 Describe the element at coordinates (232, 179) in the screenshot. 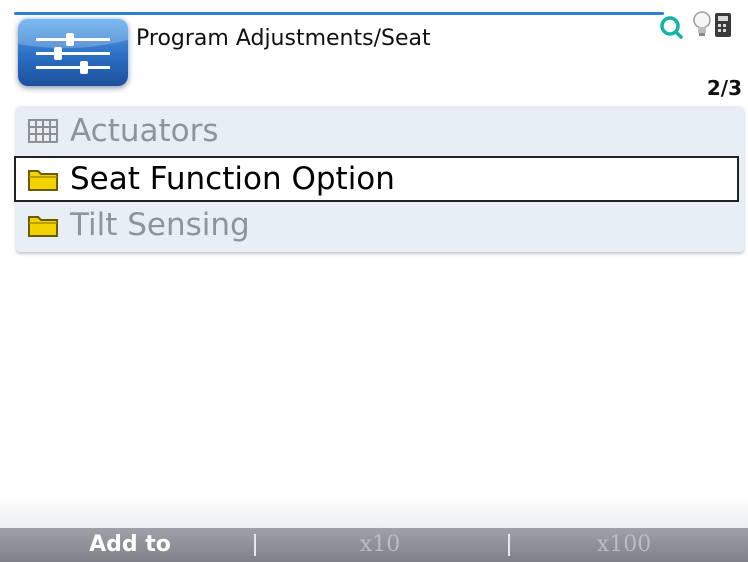

I see `menu-item-label: Seat Function Option` at that location.